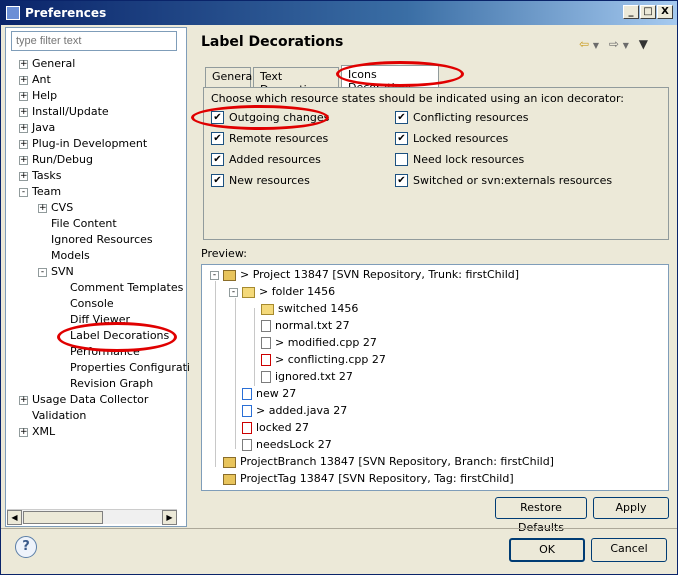 The width and height of the screenshot is (700, 575). I want to click on preview-row: > added.java 27, so click(294, 411).